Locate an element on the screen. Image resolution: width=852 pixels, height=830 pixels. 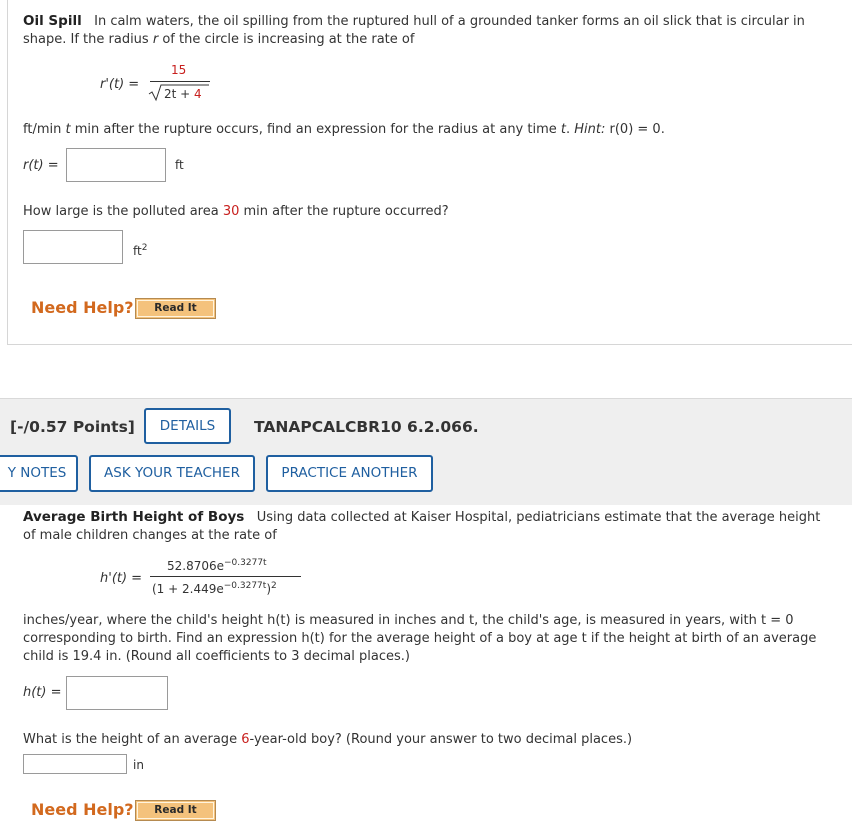
formula-numerator: 52.8706e−0.3277t is located at coordinates (217, 565).